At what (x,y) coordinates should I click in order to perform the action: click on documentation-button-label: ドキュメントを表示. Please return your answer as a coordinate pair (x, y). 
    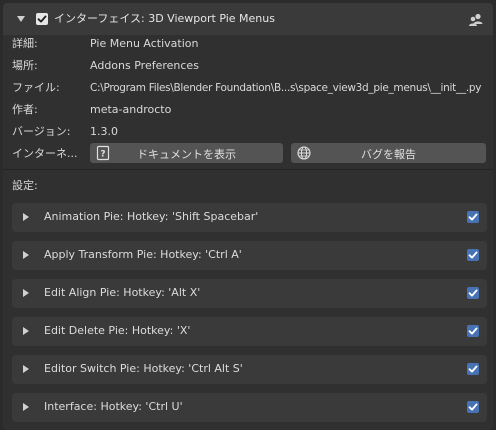
    Looking at the image, I should click on (186, 154).